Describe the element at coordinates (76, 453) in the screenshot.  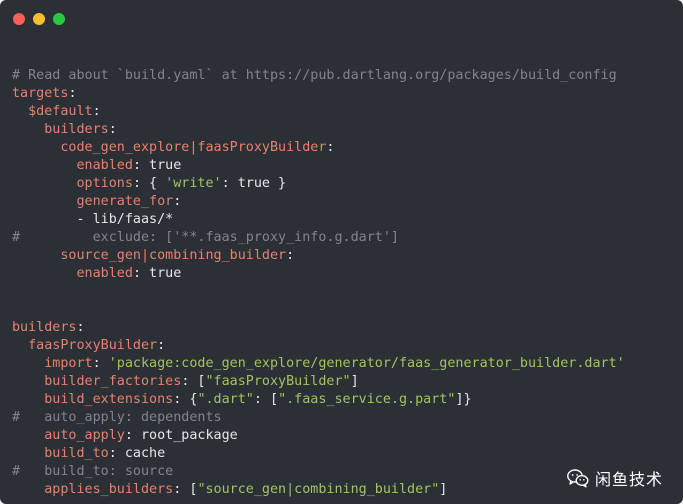
I see `code-token-key: build_to` at that location.